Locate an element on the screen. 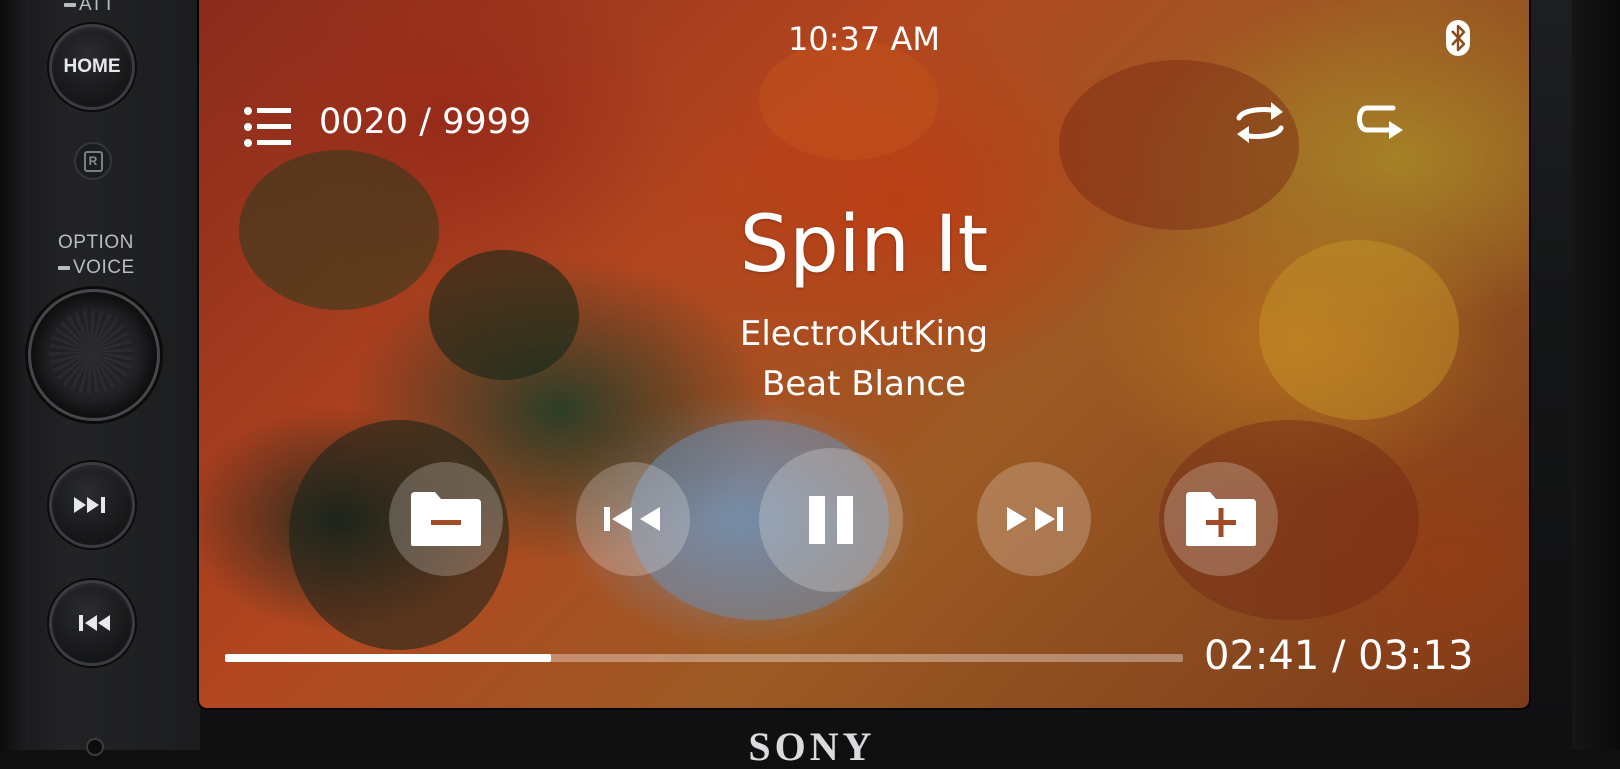 The width and height of the screenshot is (1620, 769). option-label: OPTION is located at coordinates (96, 242).